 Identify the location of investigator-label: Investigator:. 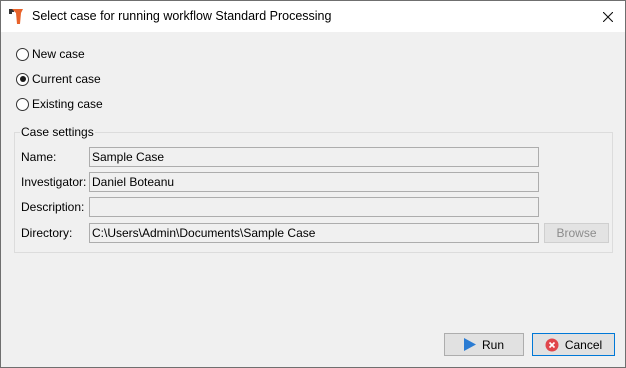
(54, 182).